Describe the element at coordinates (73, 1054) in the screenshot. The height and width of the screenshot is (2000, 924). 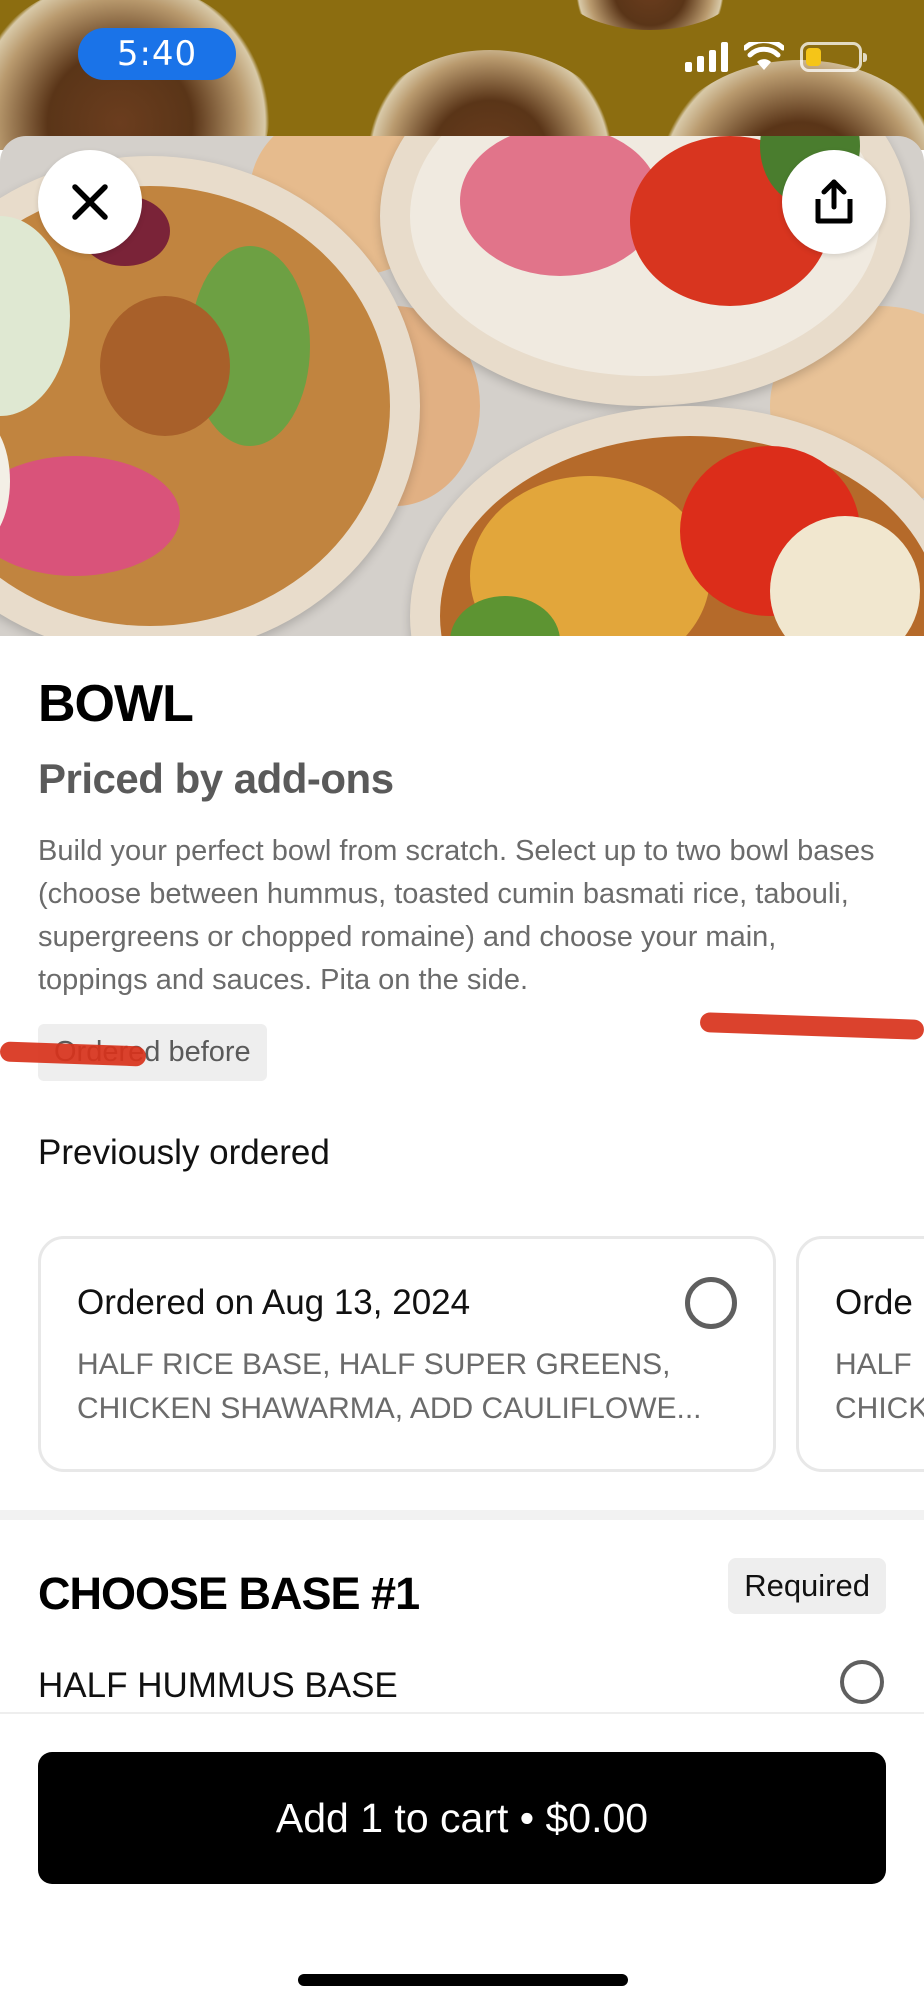
I see `red-scribble-annotation` at that location.